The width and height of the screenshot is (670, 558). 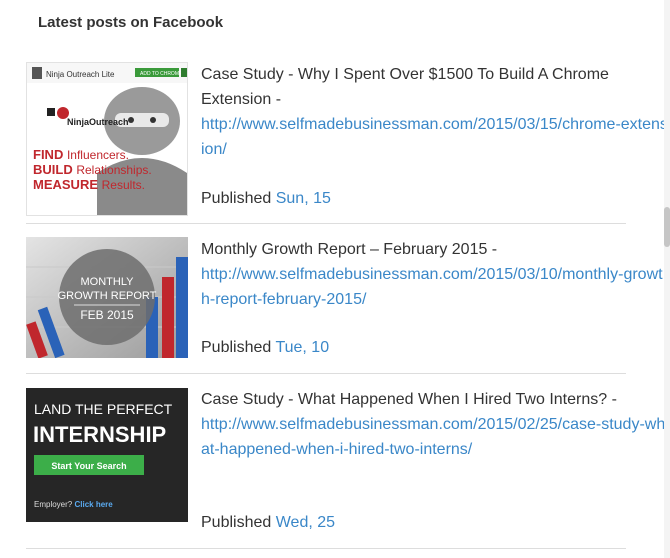 I want to click on svg-text: FIND Influencers., so click(x=81, y=154).